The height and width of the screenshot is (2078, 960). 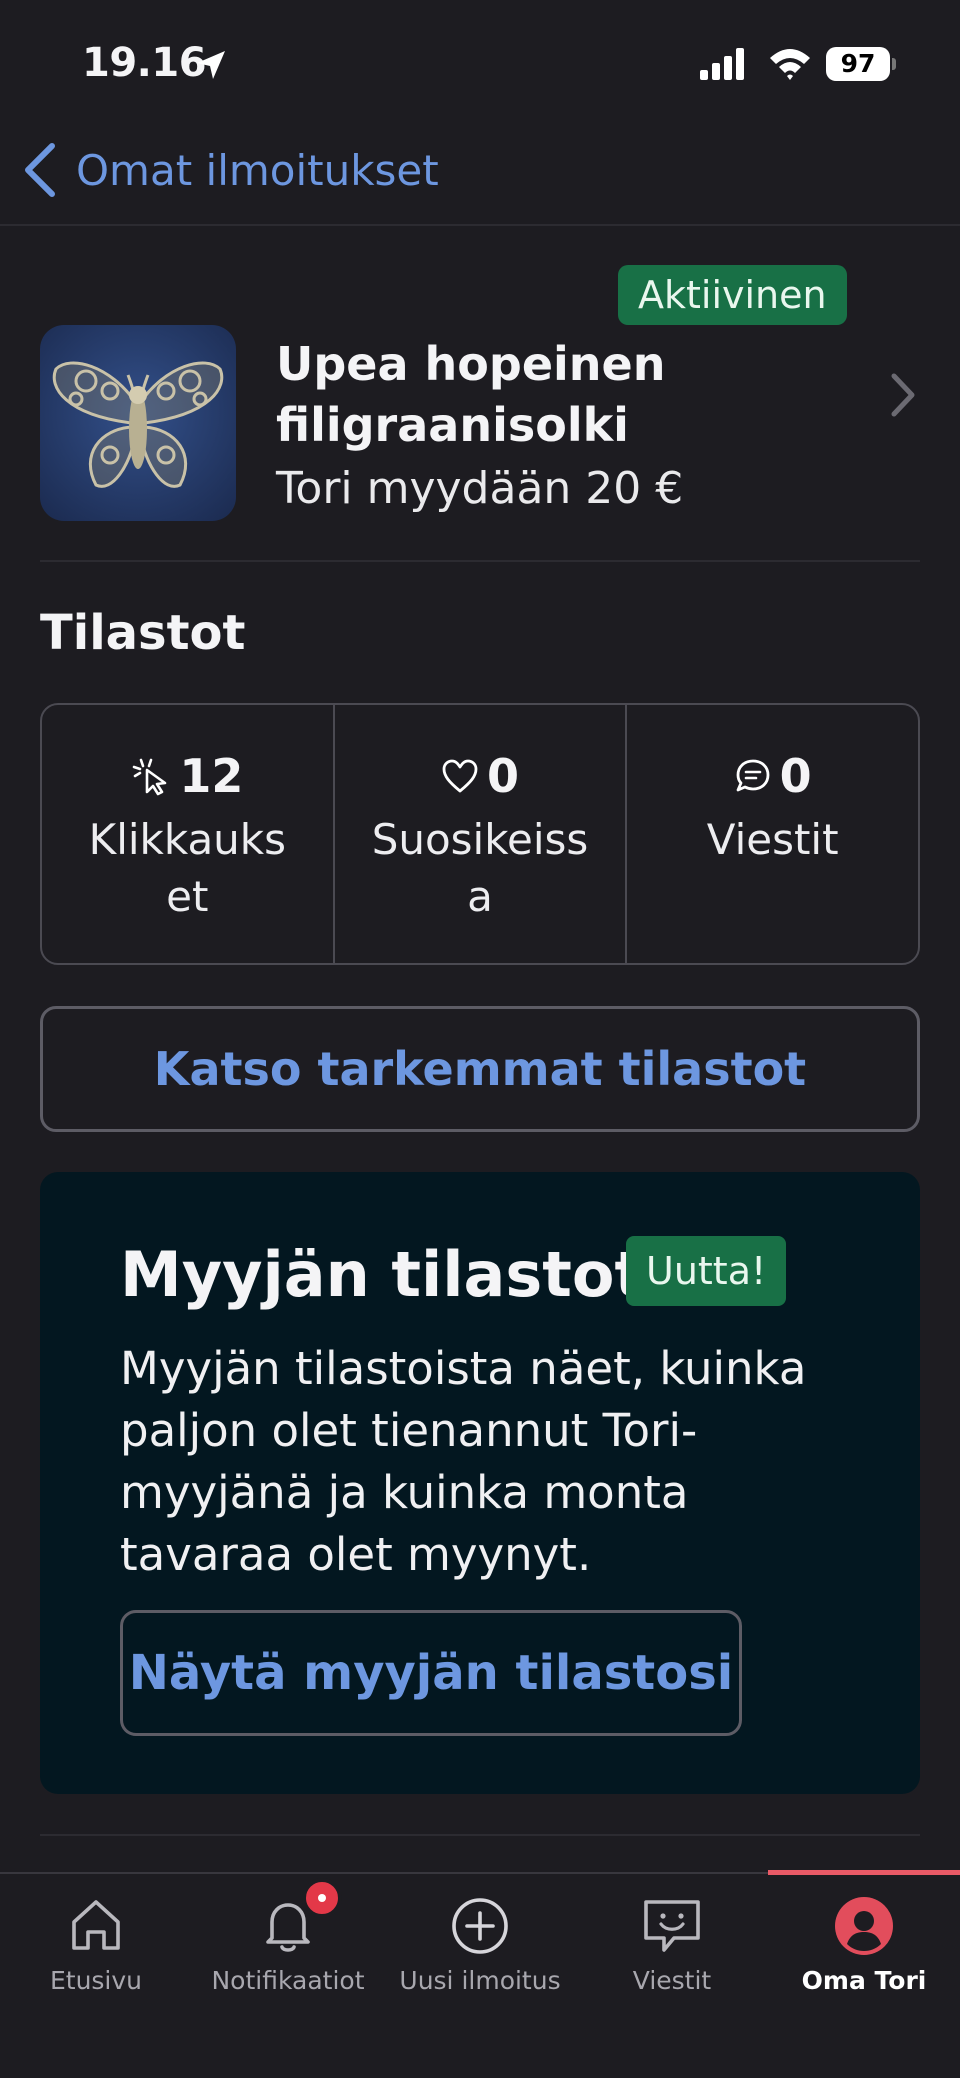 I want to click on content-divider, so click(x=480, y=1835).